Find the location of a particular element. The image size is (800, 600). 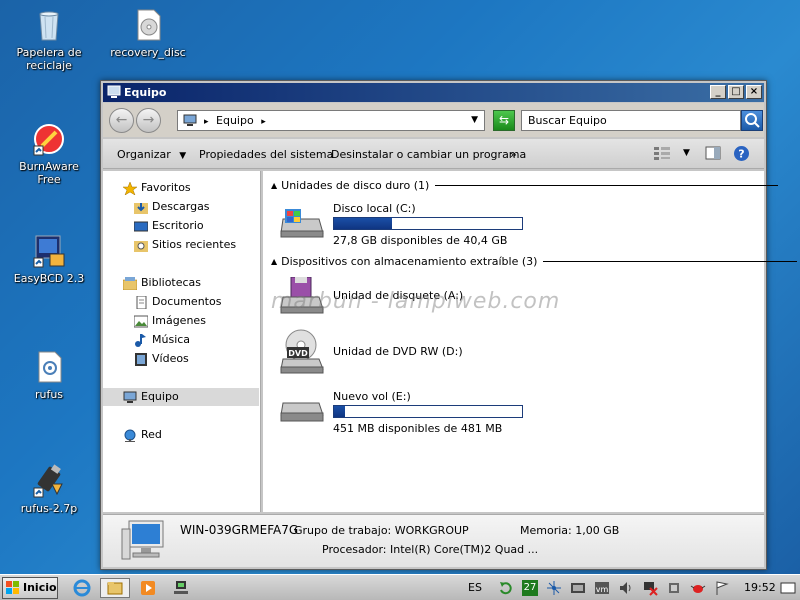

forward-button: → is located at coordinates (148, 120).